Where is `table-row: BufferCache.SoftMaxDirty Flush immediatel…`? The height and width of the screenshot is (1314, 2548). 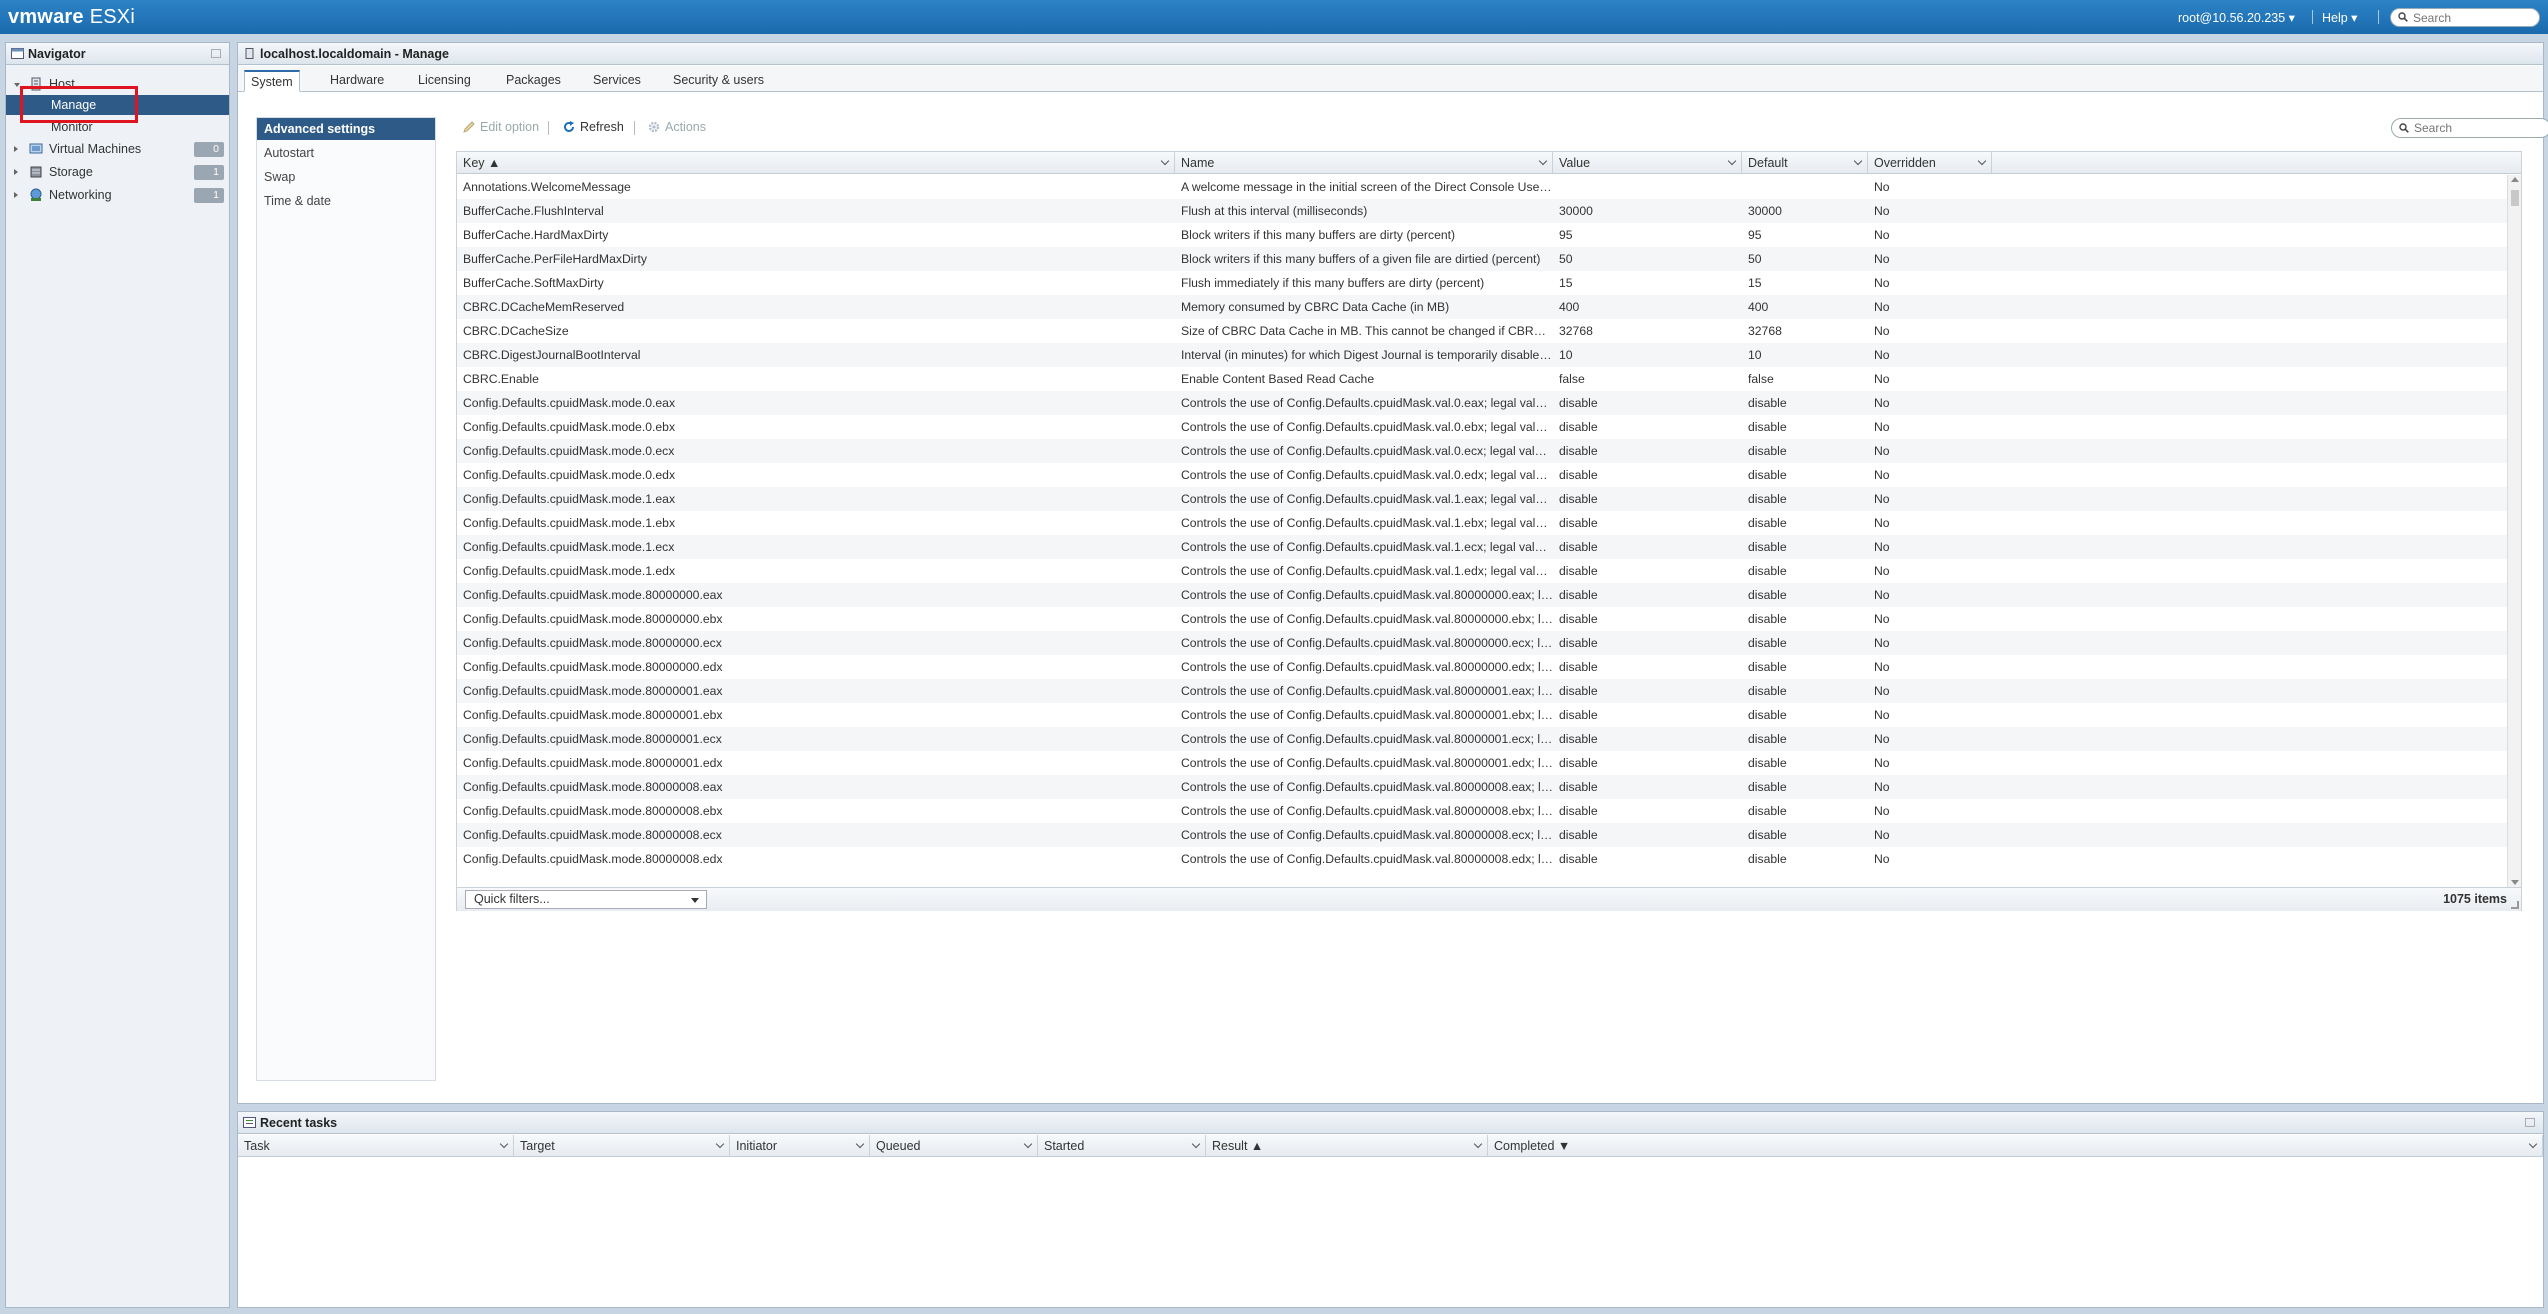
table-row: BufferCache.SoftMaxDirty Flush immediatel… is located at coordinates (1482, 283).